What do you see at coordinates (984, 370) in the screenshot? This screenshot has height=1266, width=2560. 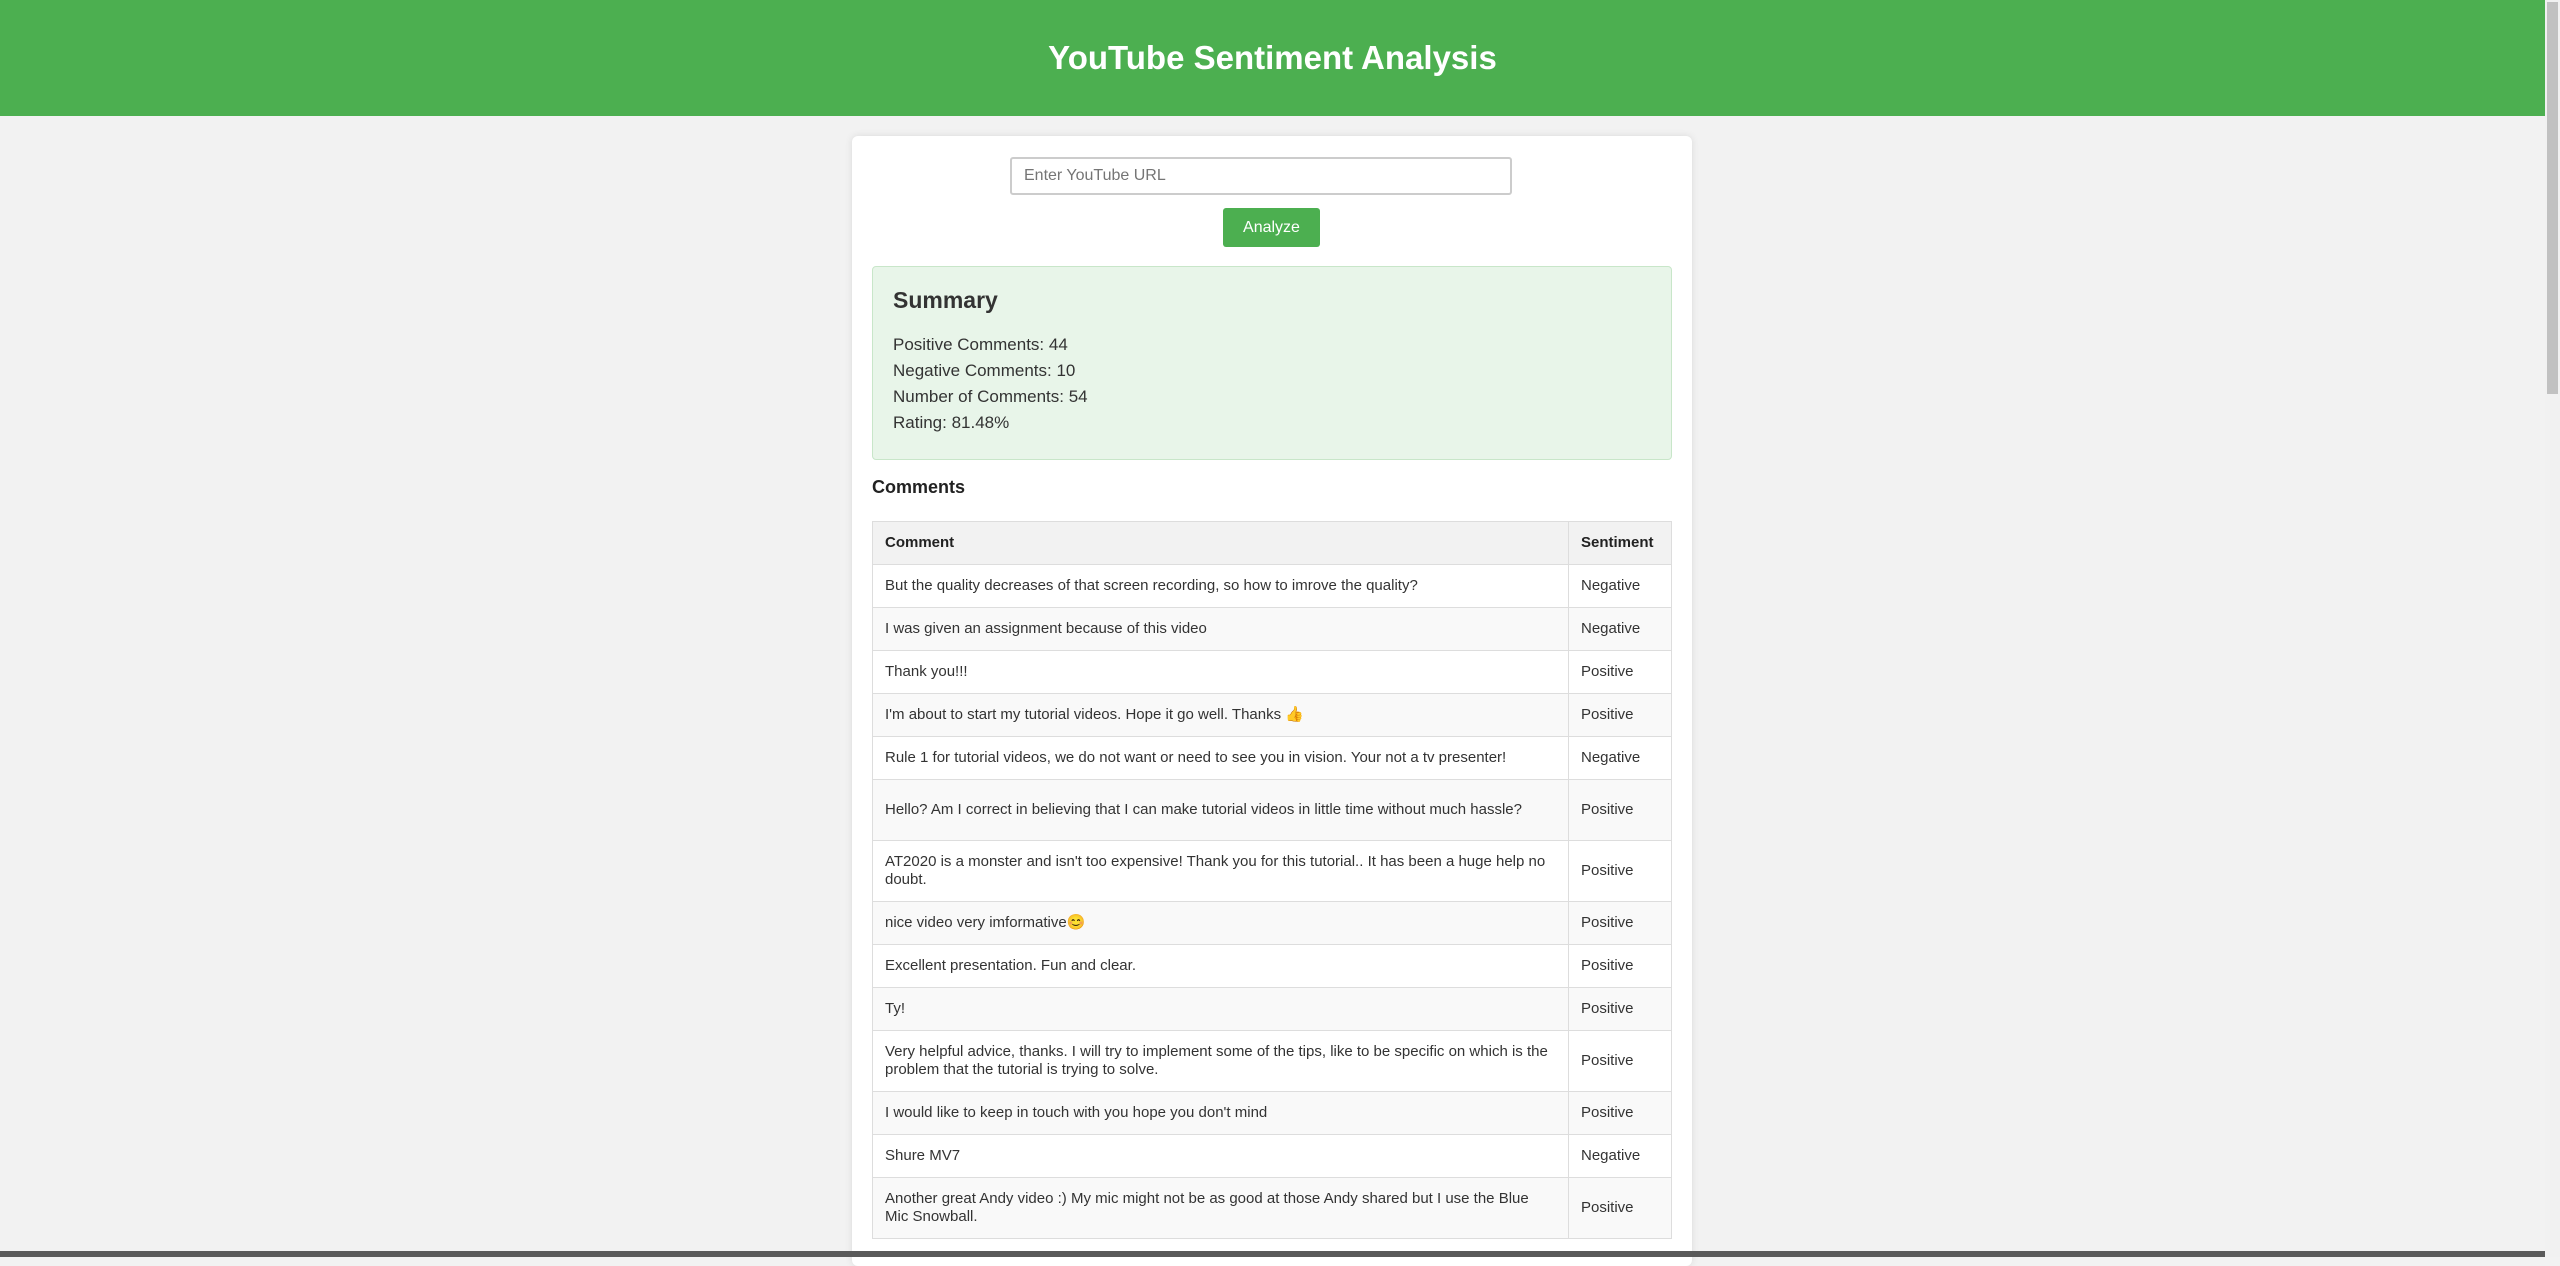 I see `negative-comments-count: Negative Comments: 10` at bounding box center [984, 370].